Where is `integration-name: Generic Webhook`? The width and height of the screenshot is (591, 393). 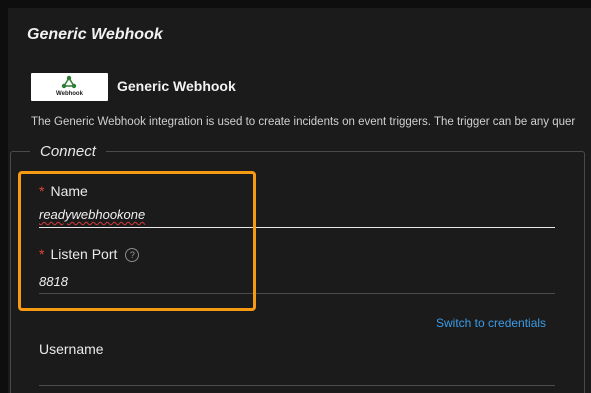 integration-name: Generic Webhook is located at coordinates (176, 86).